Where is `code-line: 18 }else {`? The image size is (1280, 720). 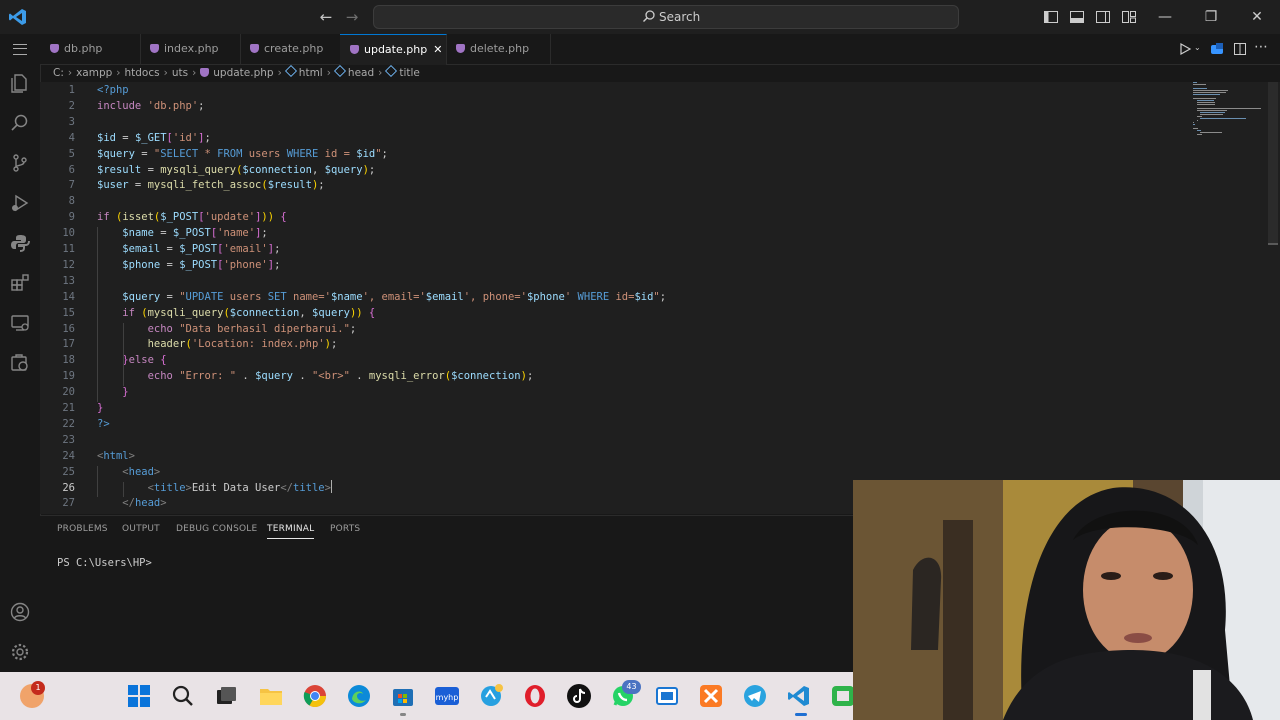
code-line: 18 }else { is located at coordinates (615, 360).